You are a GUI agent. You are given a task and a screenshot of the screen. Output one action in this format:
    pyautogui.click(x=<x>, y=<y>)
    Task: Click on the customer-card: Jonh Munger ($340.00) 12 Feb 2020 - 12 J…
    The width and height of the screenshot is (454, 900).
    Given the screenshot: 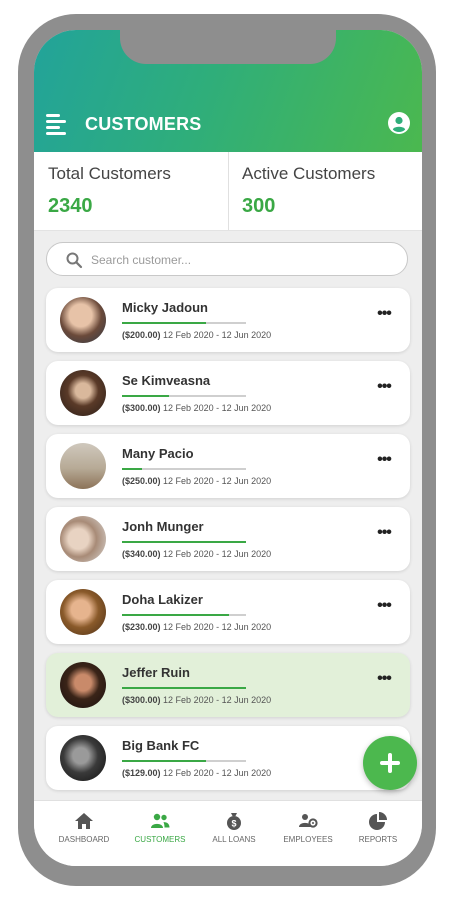 What is the action you would take?
    pyautogui.click(x=228, y=539)
    